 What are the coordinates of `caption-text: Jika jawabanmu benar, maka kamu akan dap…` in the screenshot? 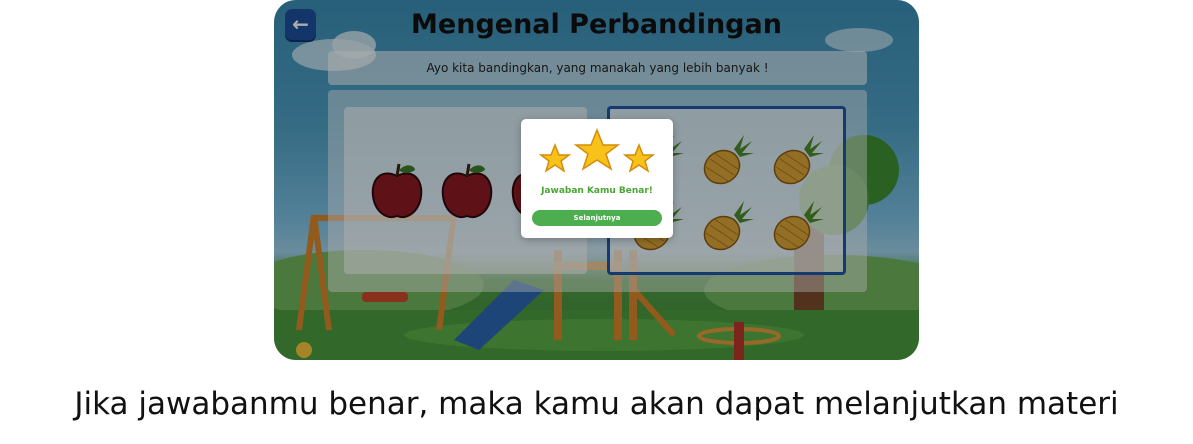 It's located at (596, 404).